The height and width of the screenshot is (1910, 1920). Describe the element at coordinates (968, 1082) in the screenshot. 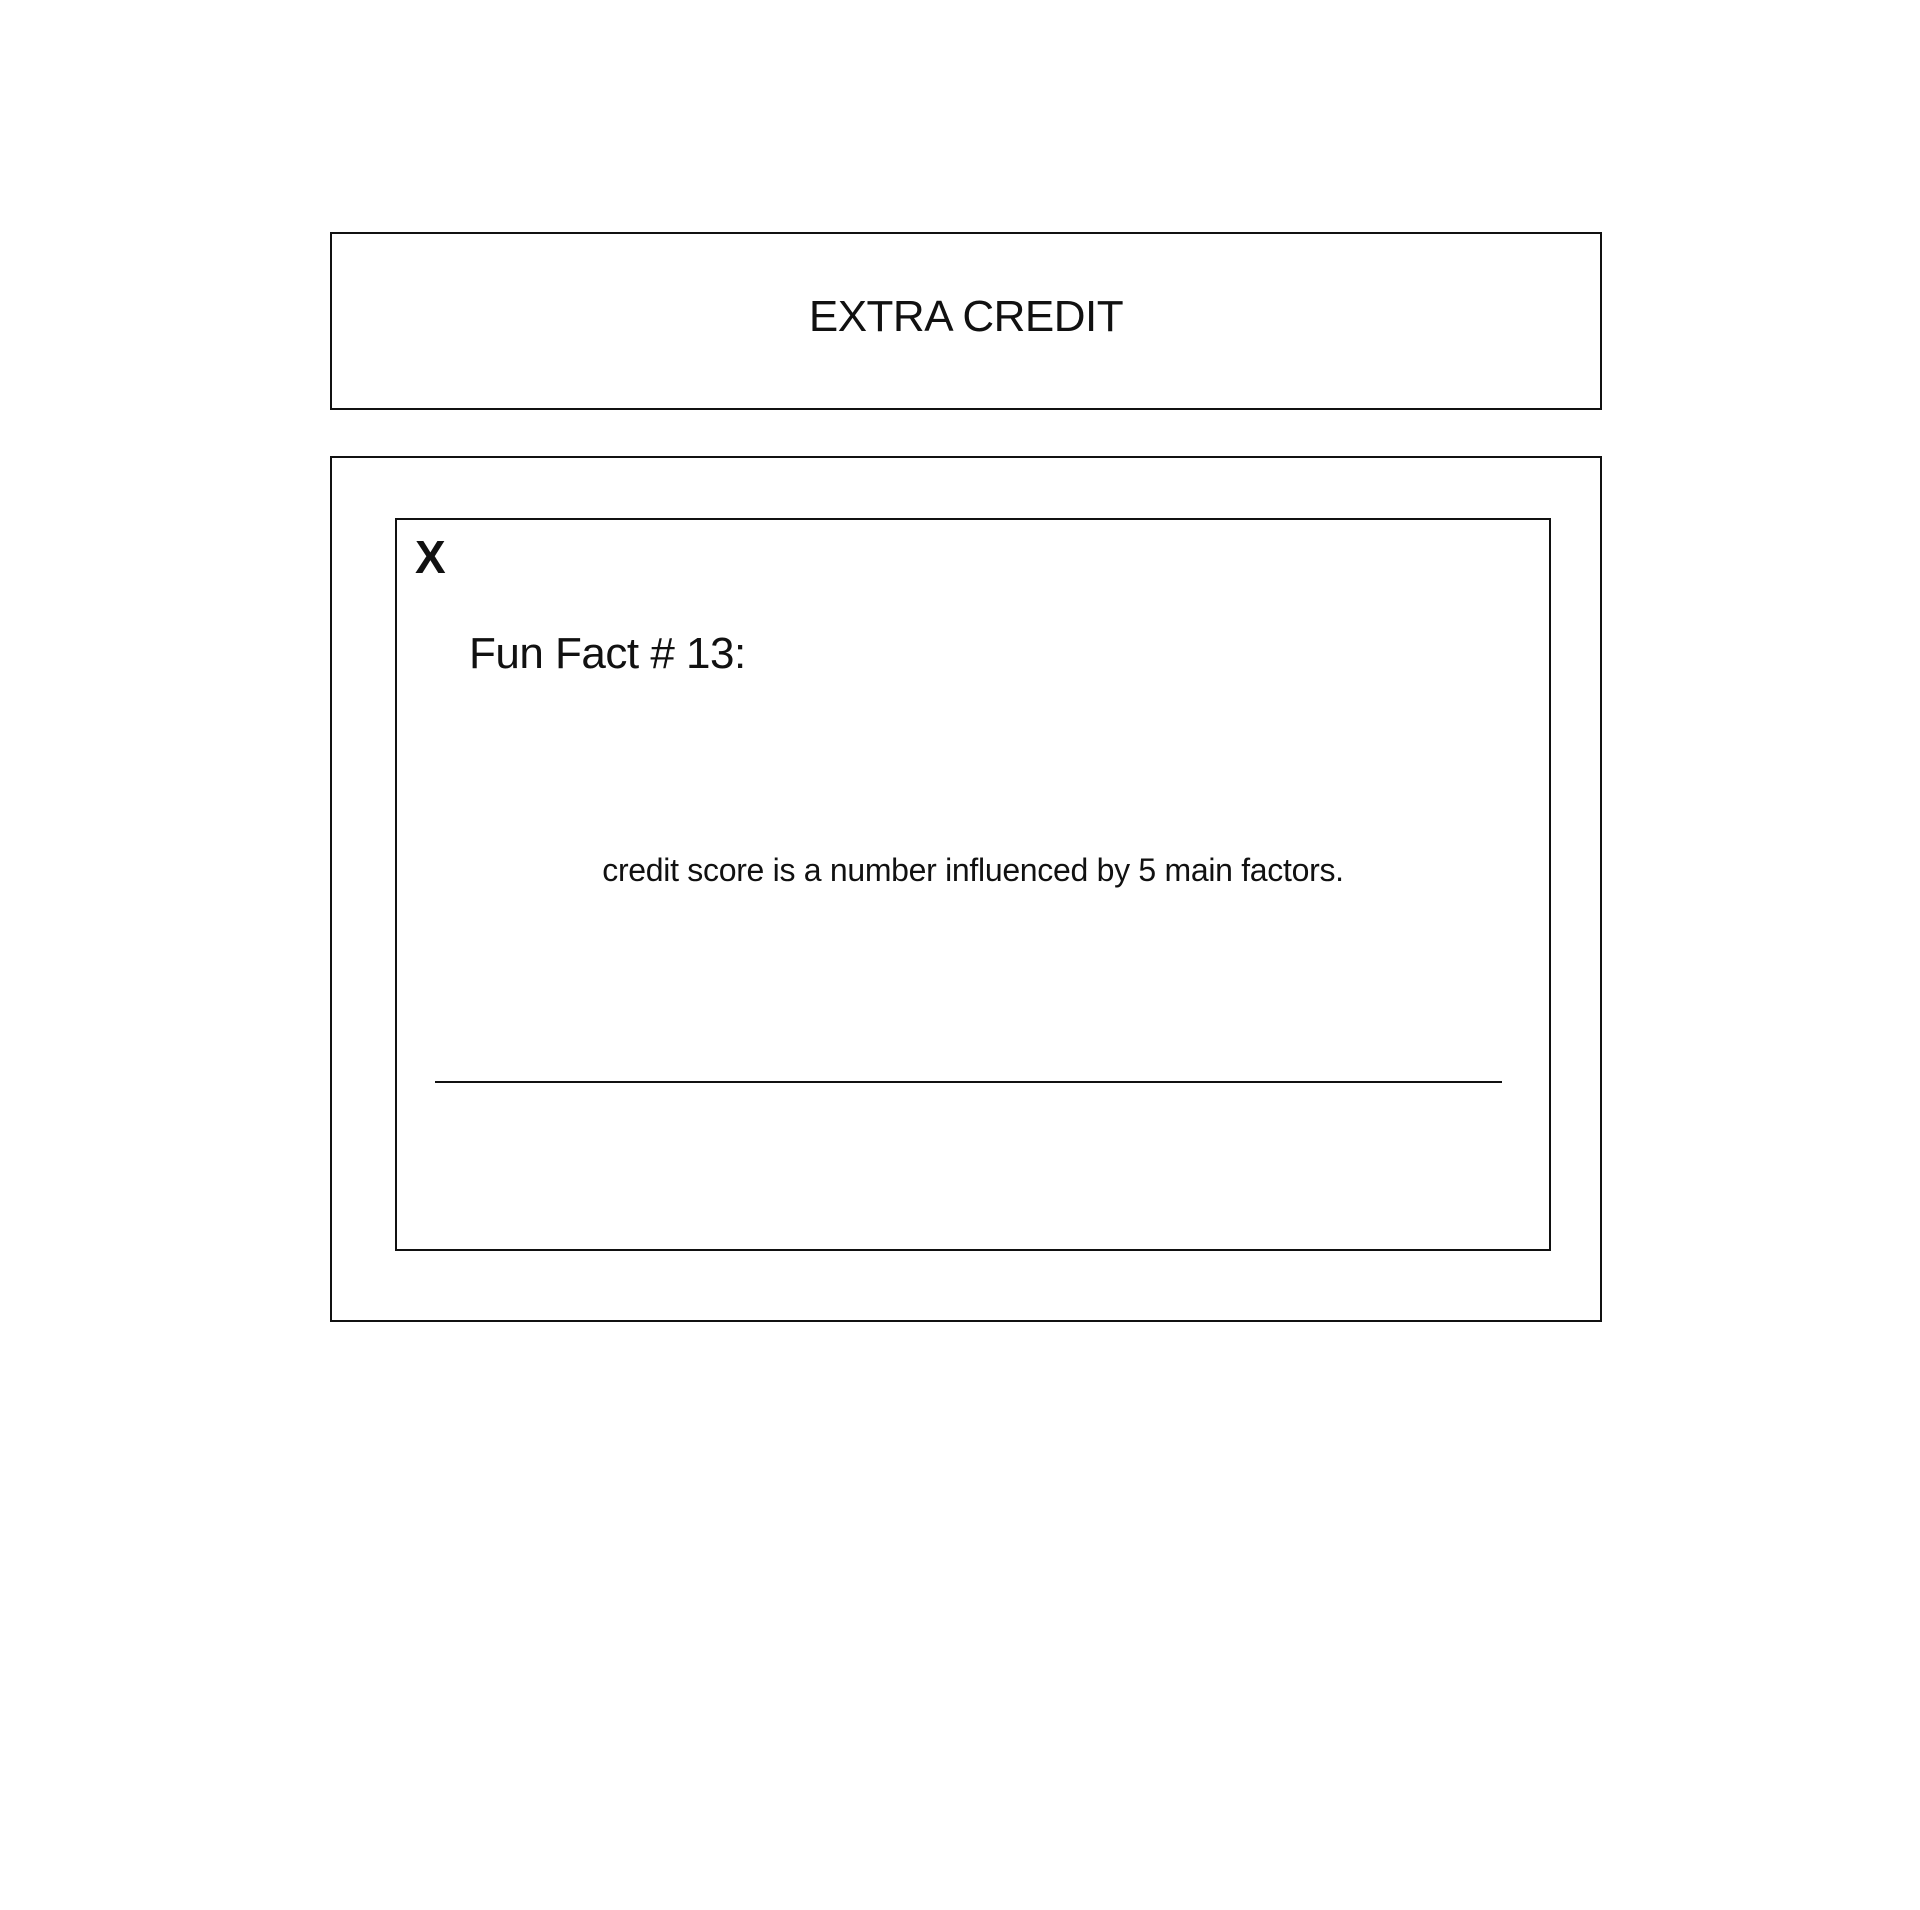

I see `divider-line` at that location.